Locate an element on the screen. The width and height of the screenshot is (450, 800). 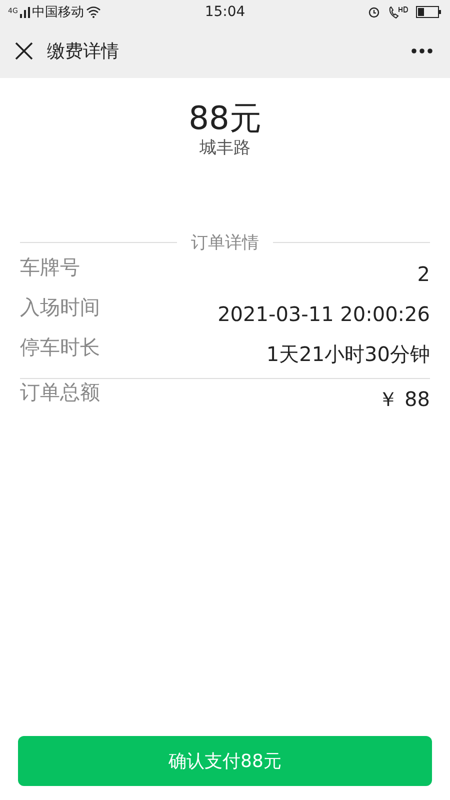
detail-label: 入场时间 is located at coordinates (60, 307).